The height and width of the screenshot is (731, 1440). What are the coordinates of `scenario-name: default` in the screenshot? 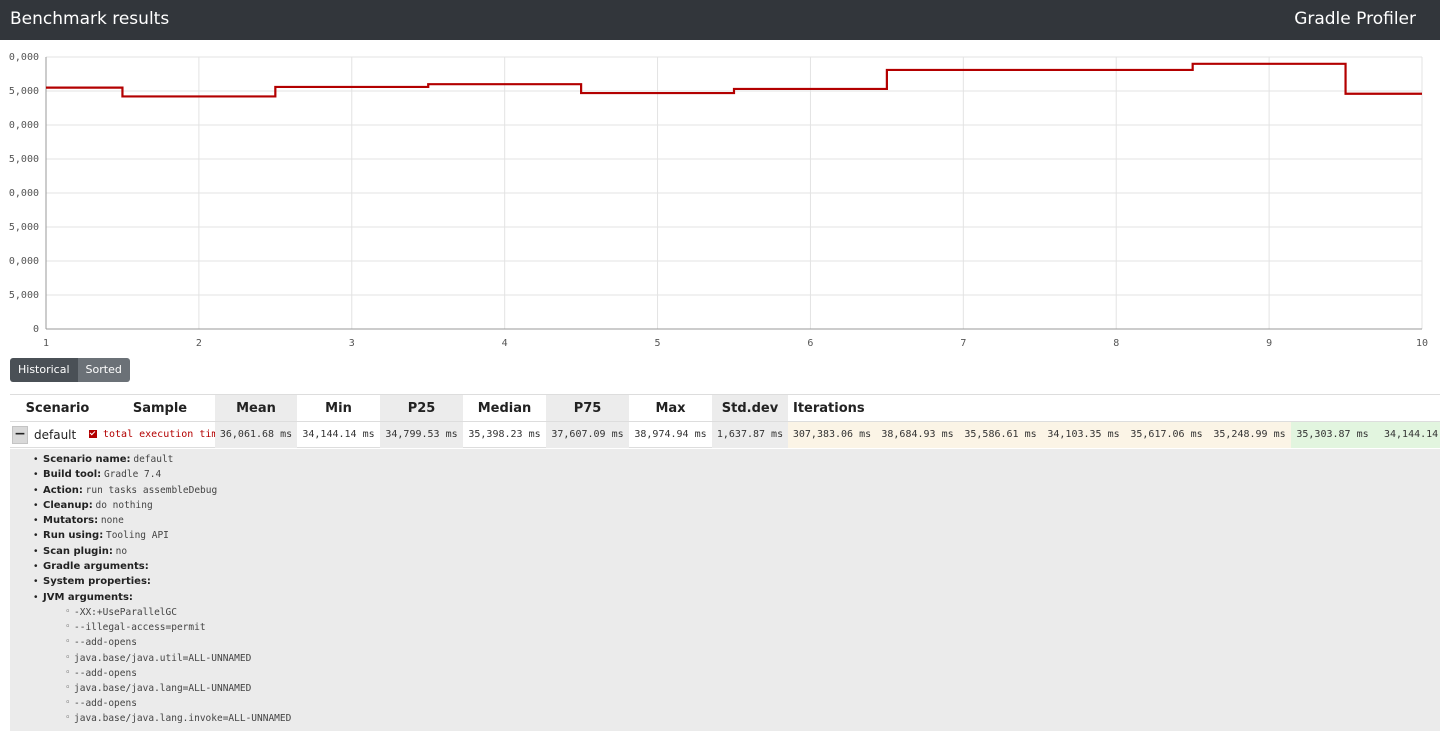 It's located at (55, 435).